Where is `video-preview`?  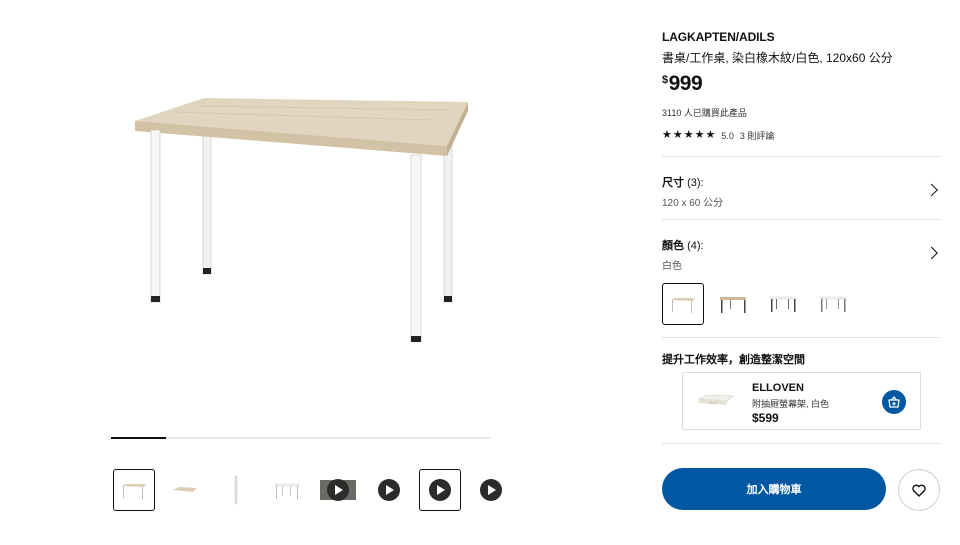
video-preview is located at coordinates (338, 490).